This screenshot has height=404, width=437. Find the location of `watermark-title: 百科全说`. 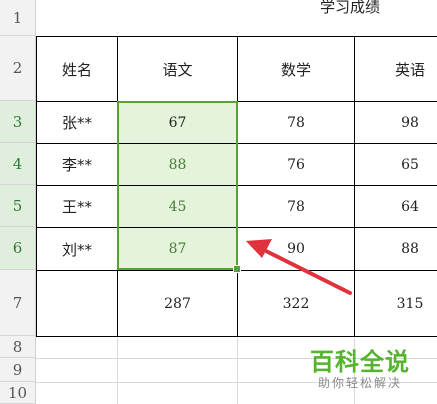

watermark-title: 百科全说 is located at coordinates (360, 362).